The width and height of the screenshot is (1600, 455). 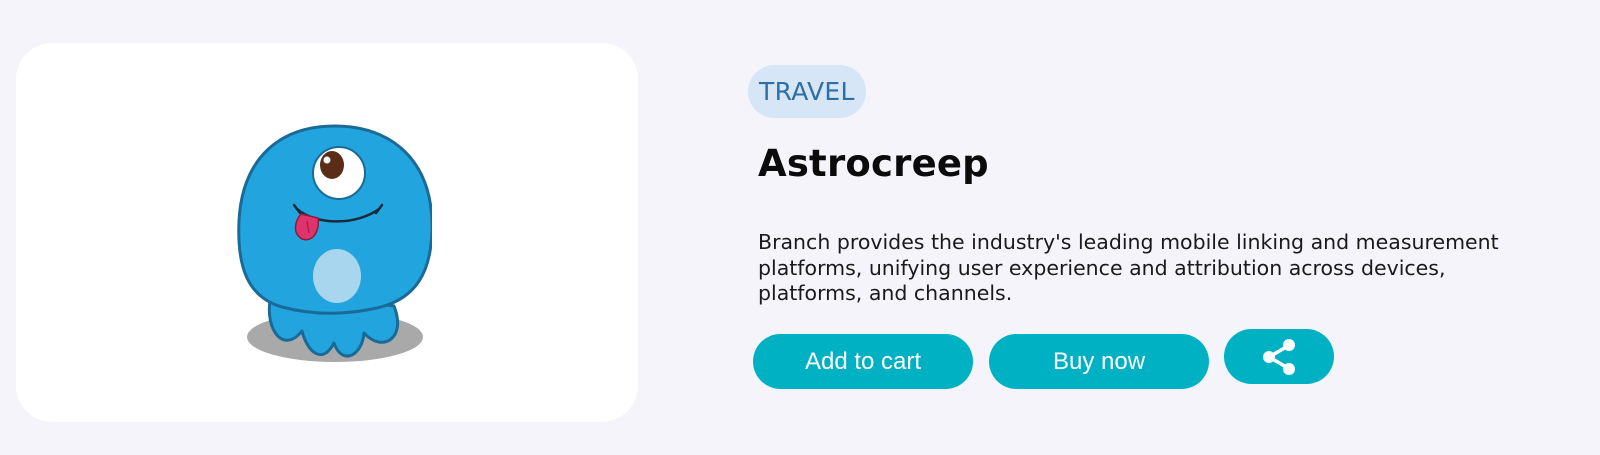 What do you see at coordinates (873, 163) in the screenshot?
I see `product-title: Astrocreep` at bounding box center [873, 163].